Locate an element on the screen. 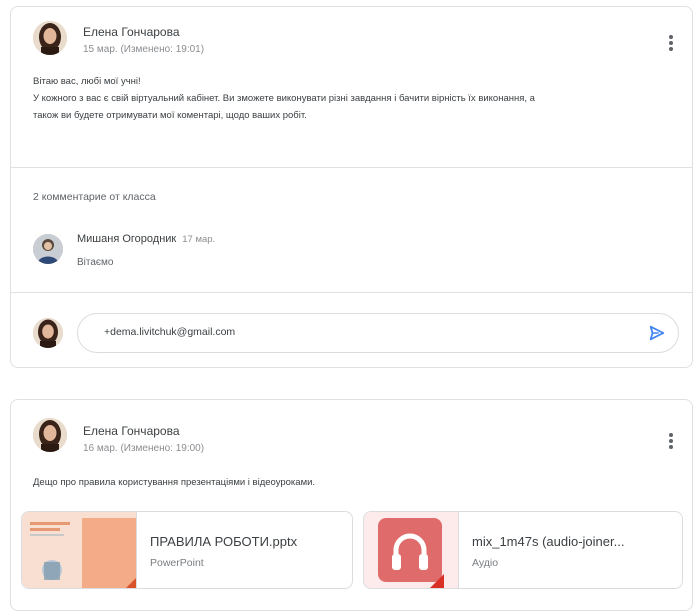 This screenshot has height=614, width=694. comment-date: 17 мар. is located at coordinates (199, 239).